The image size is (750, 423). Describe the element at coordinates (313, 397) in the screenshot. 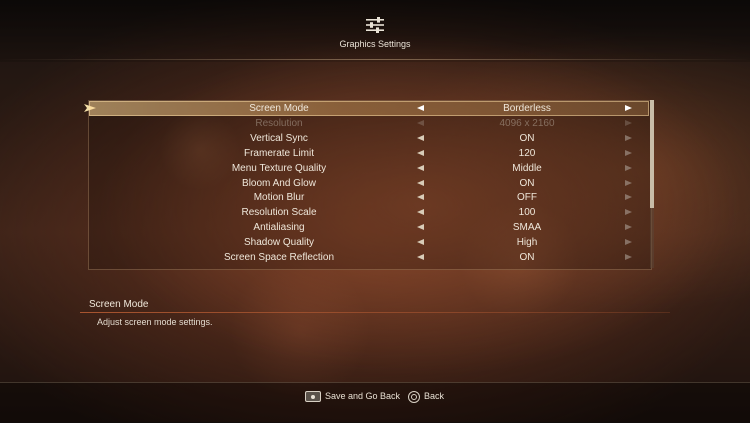

I see `touchpad-button-icon` at that location.